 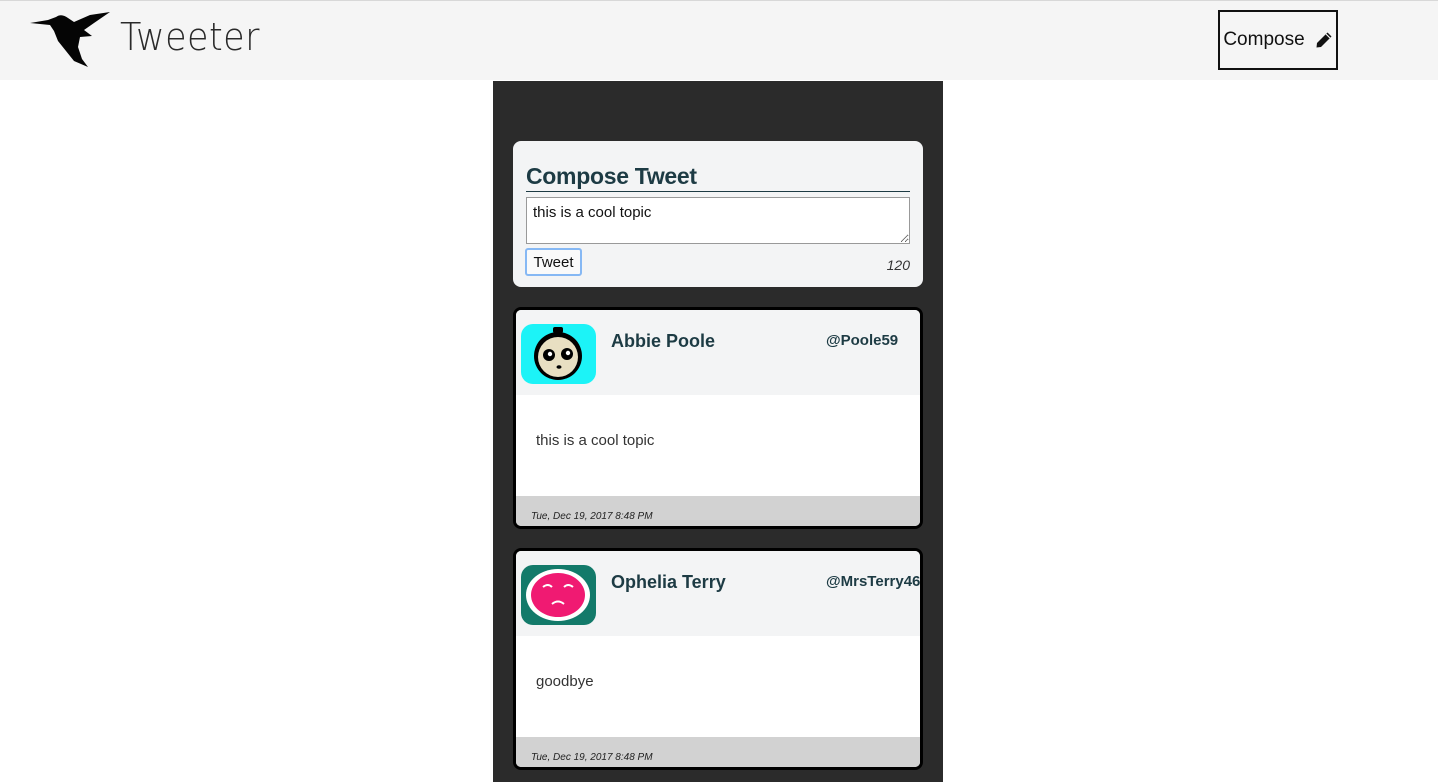 I want to click on compose-tweet-title: Compose Tweet, so click(x=718, y=177).